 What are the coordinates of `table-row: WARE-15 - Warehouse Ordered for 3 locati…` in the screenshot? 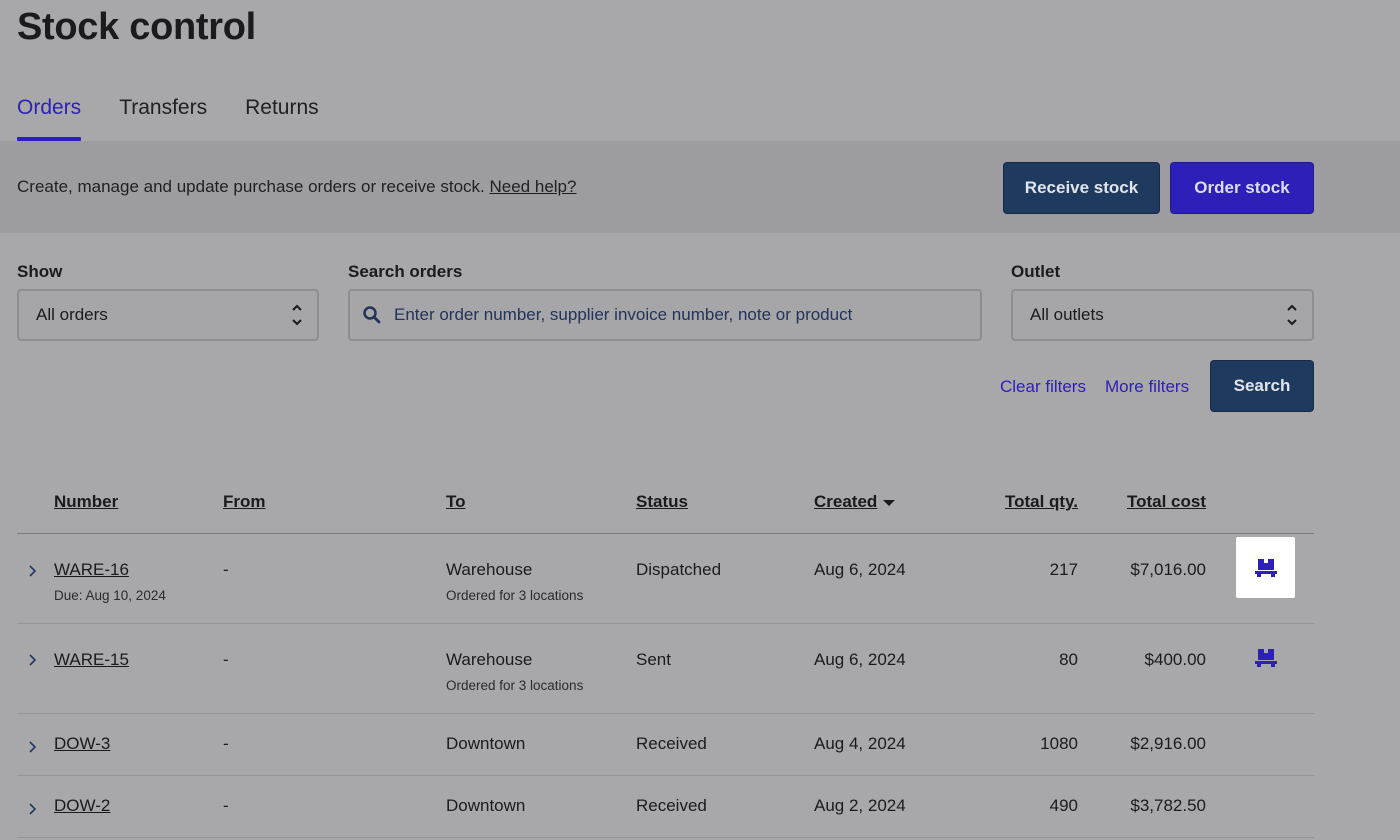 It's located at (665, 669).